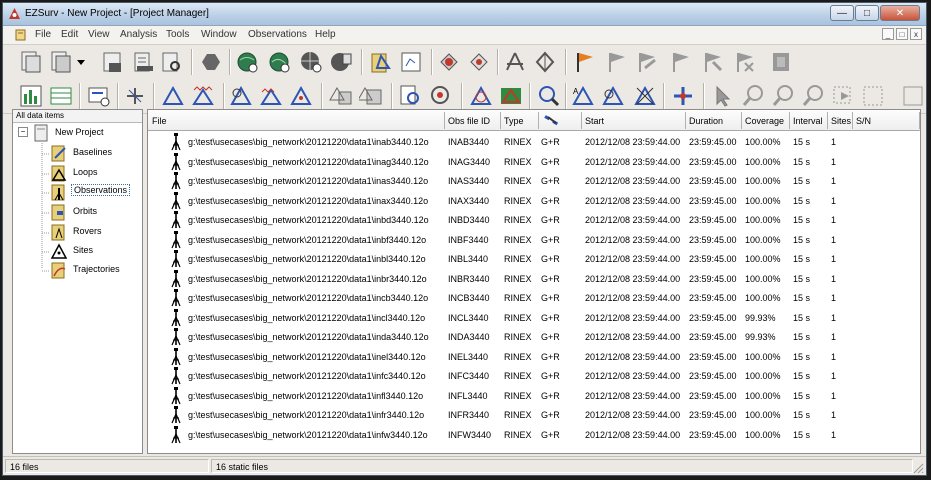  What do you see at coordinates (203, 96) in the screenshot?
I see `triangle-wave-icon` at bounding box center [203, 96].